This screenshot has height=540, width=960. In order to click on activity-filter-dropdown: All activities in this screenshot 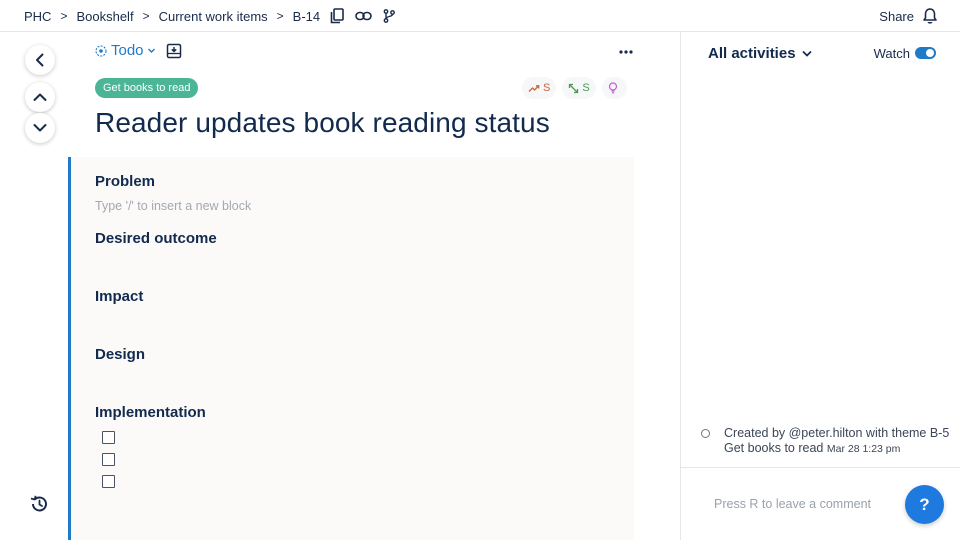, I will do `click(760, 53)`.